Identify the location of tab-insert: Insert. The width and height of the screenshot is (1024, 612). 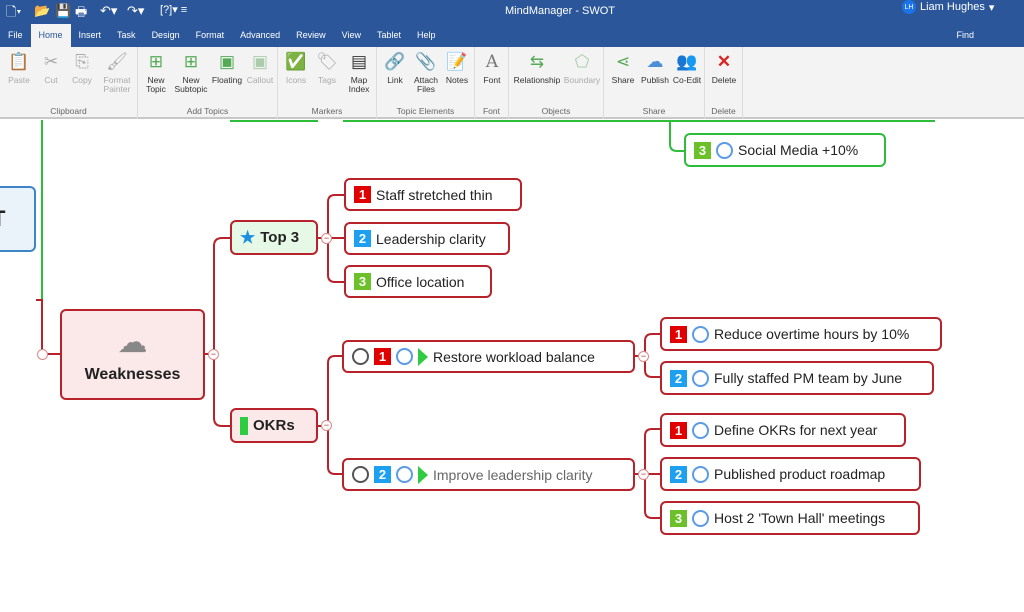
(90, 35).